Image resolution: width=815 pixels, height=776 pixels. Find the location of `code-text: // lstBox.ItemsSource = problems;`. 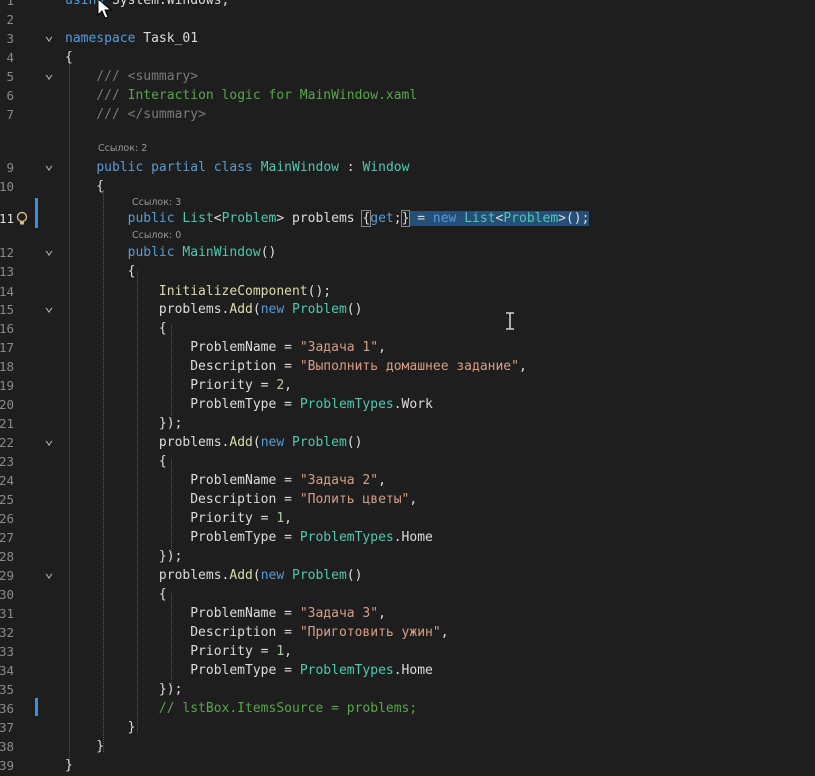

code-text: // lstBox.ItemsSource = problems; is located at coordinates (241, 708).